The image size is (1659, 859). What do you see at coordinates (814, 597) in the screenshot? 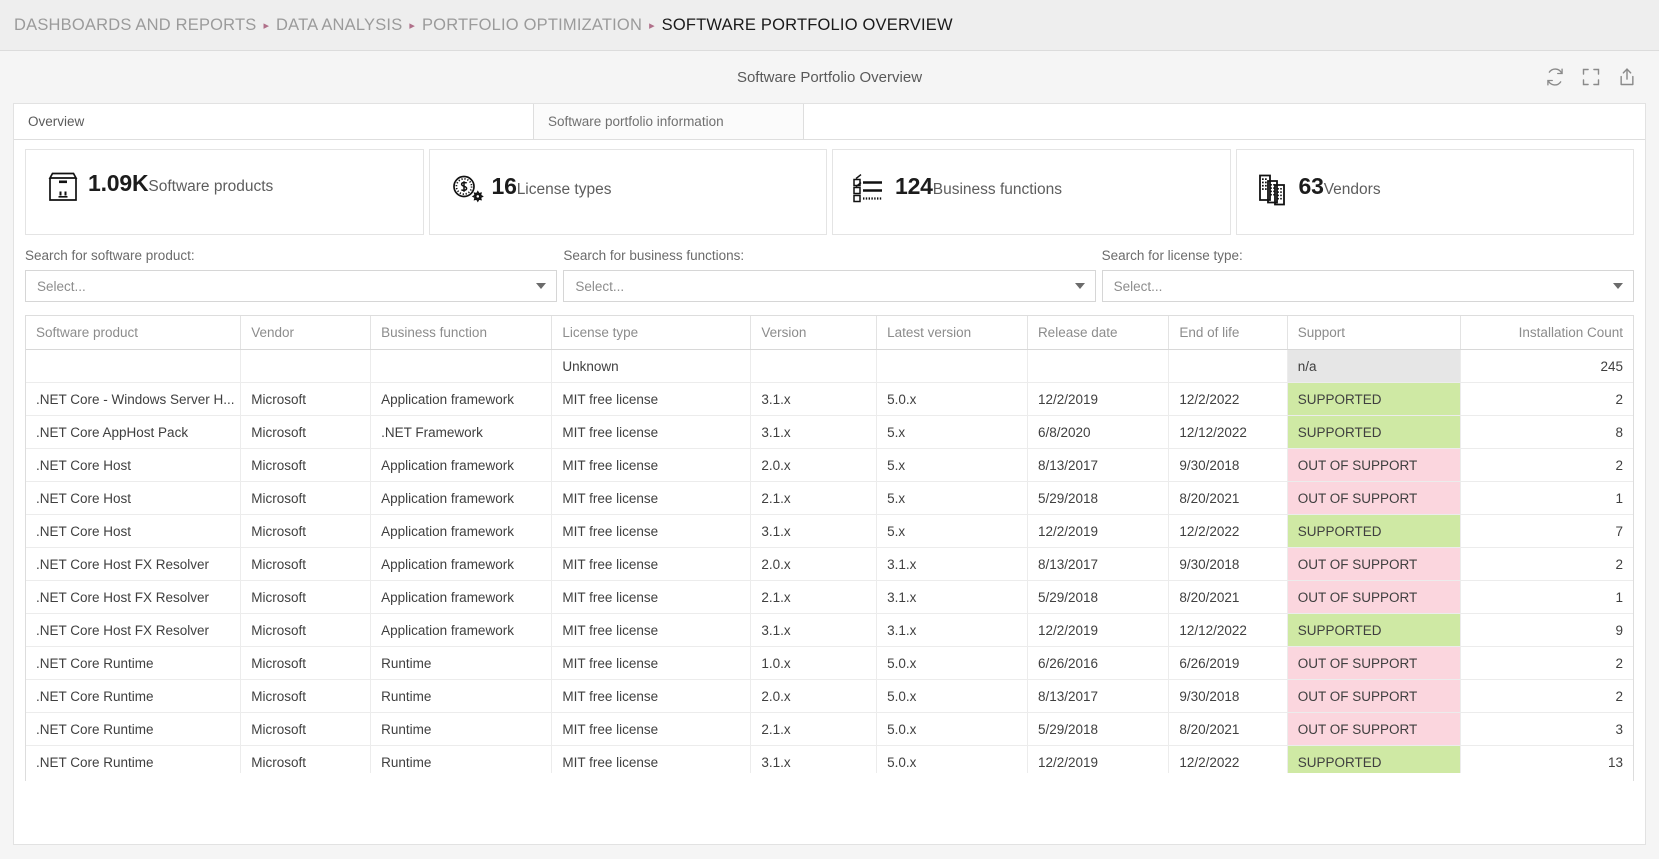
I see `cell-version: 2.1.x` at bounding box center [814, 597].